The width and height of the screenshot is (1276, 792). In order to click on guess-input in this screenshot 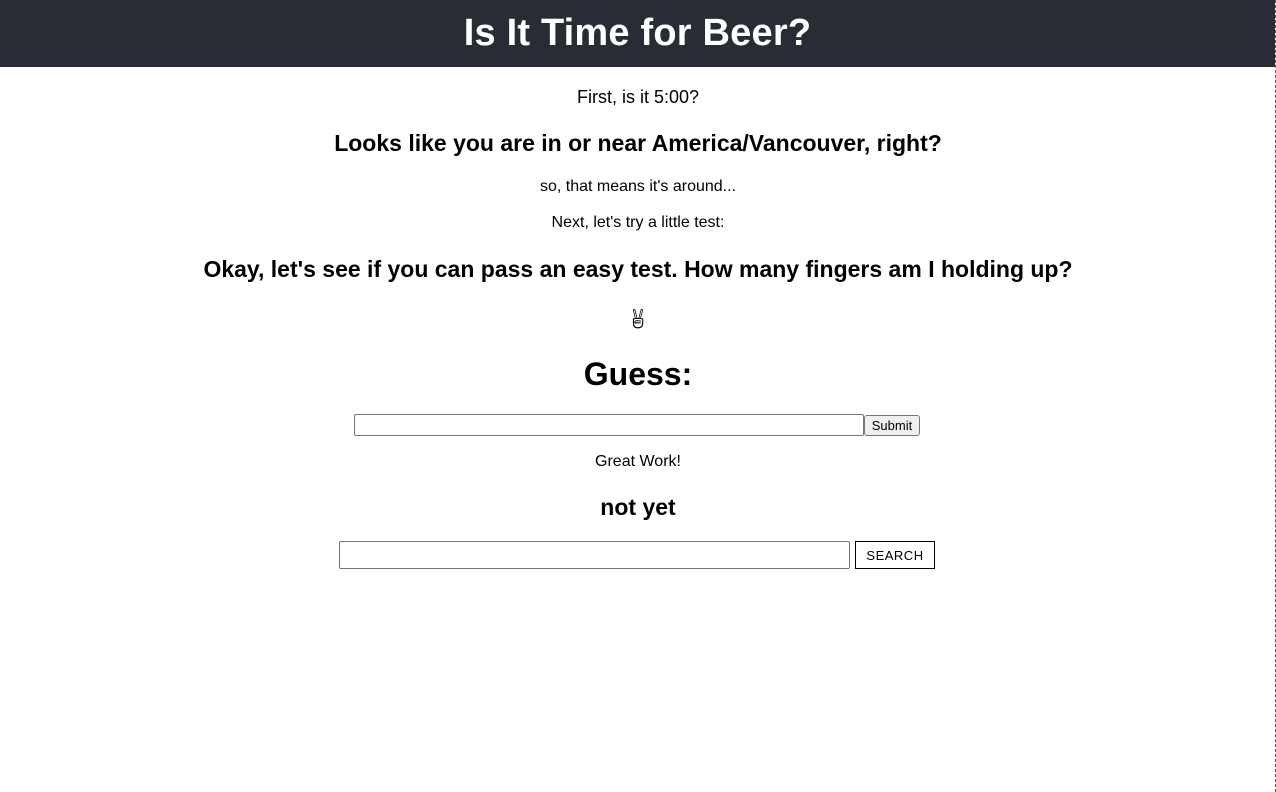, I will do `click(609, 425)`.